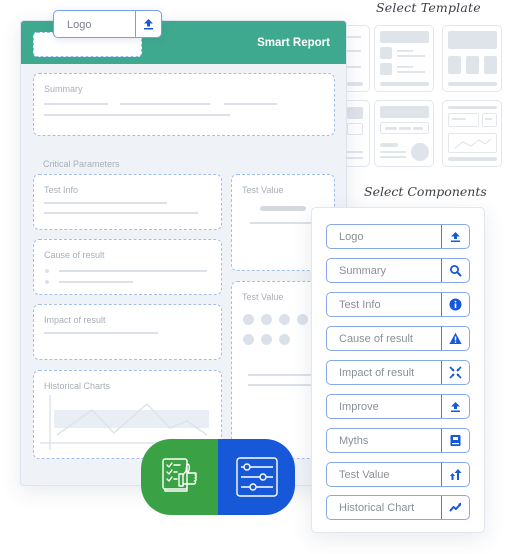 This screenshot has height=554, width=505. I want to click on cause-of-result-drop-zone: Cause of result, so click(127, 267).